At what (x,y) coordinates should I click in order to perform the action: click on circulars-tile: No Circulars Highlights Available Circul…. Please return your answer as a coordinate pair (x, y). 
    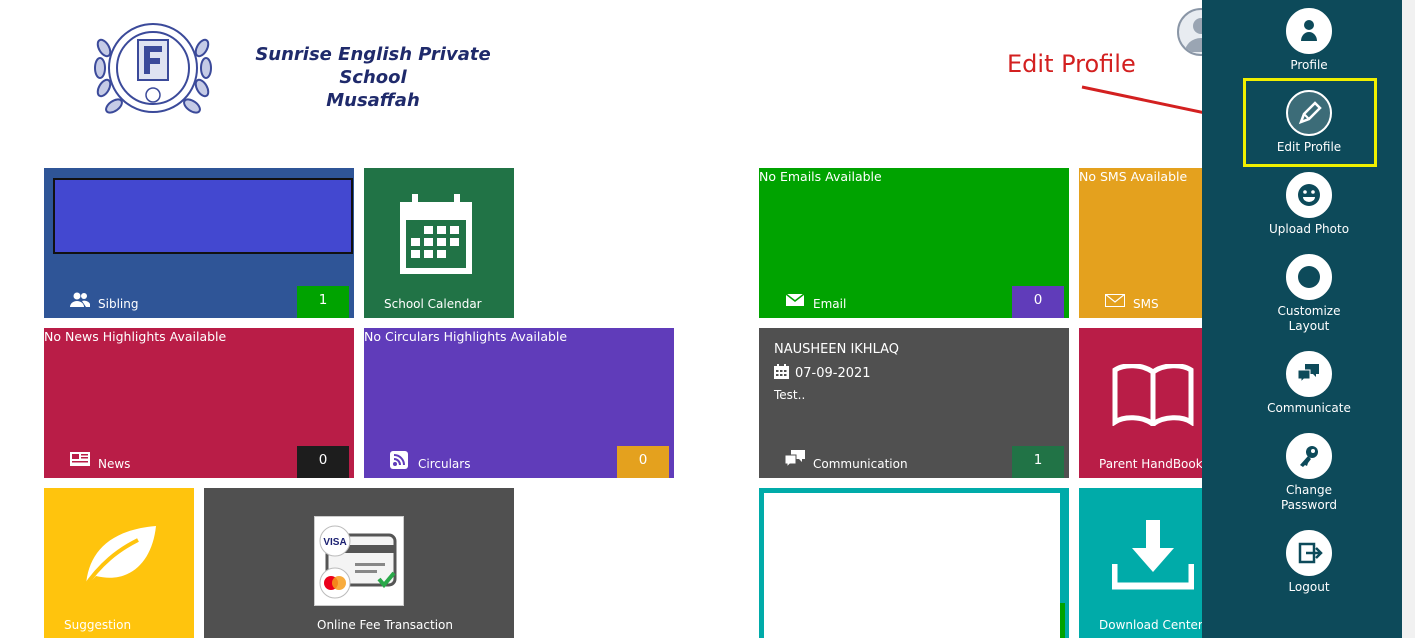
    Looking at the image, I should click on (519, 403).